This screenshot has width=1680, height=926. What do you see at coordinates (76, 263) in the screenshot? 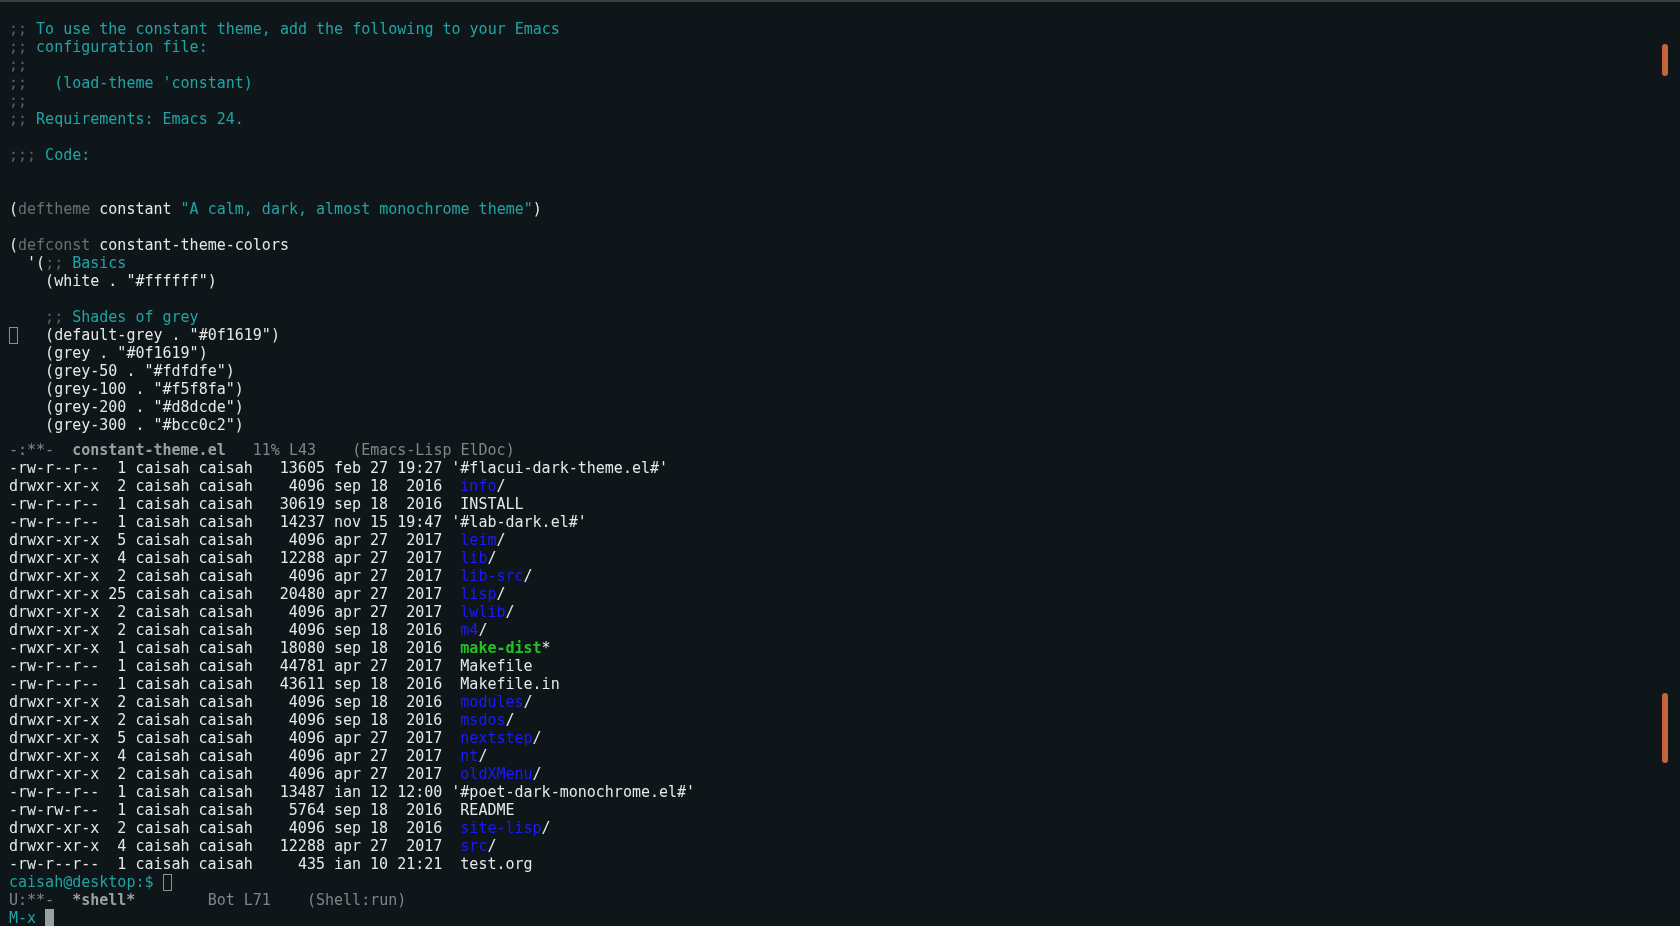
I see `code-line: '(;; Basics` at bounding box center [76, 263].